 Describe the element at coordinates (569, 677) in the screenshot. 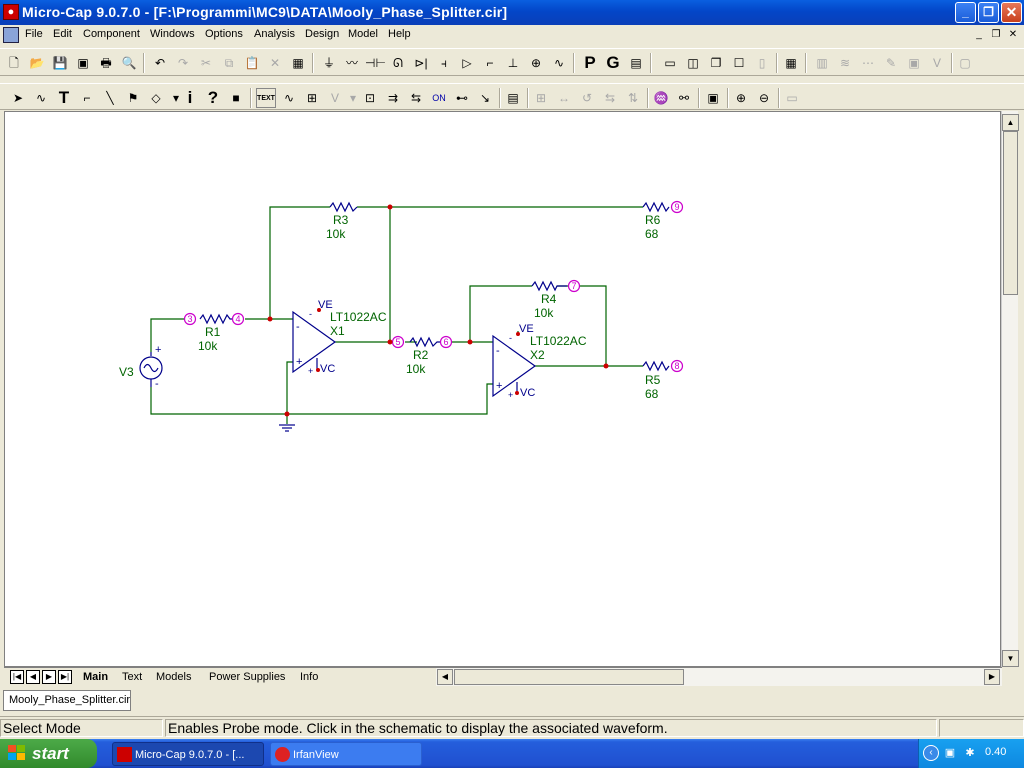

I see `horizontal-scroll-thumb` at that location.